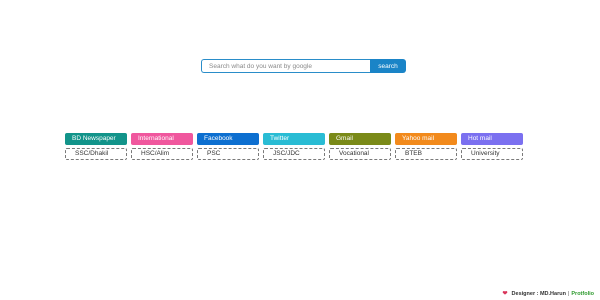 The image size is (600, 300). Describe the element at coordinates (426, 146) in the screenshot. I see `link-column-yahoo-mail: Yahoo mail BTEB` at that location.